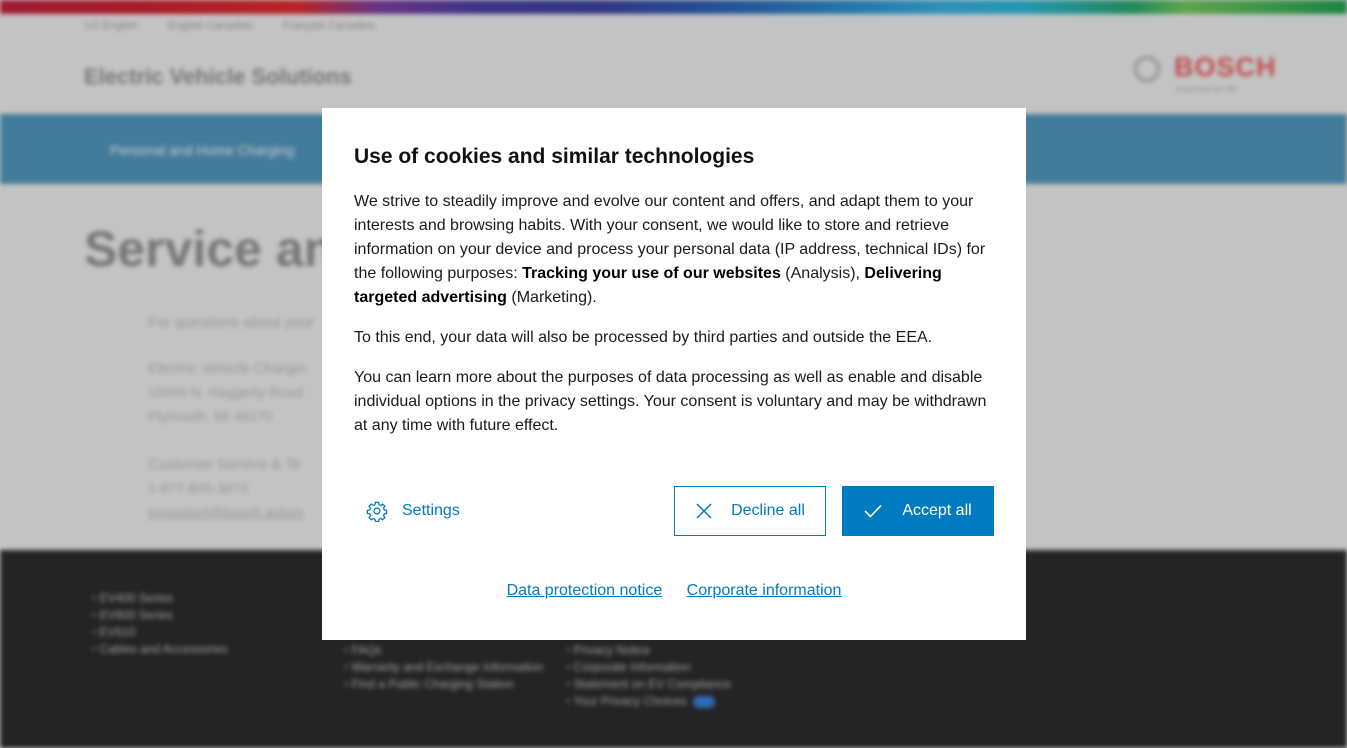  What do you see at coordinates (431, 510) in the screenshot?
I see `settings-label: Settings` at bounding box center [431, 510].